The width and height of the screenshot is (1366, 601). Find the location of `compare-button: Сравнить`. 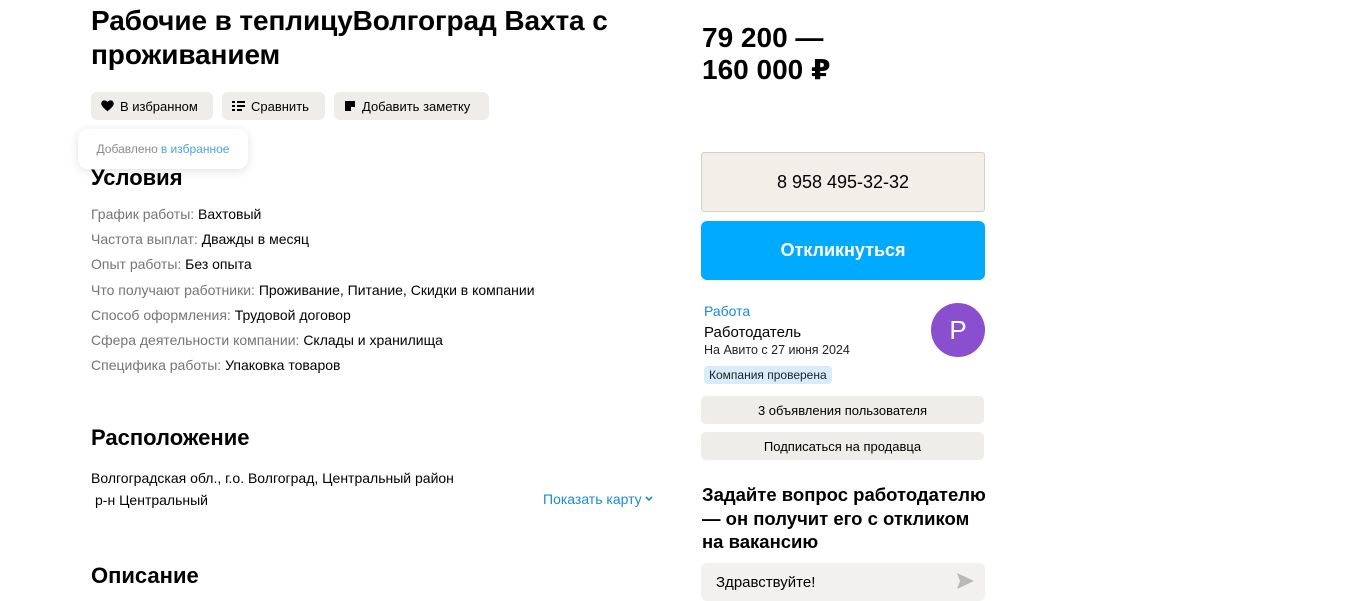

compare-button: Сравнить is located at coordinates (273, 106).